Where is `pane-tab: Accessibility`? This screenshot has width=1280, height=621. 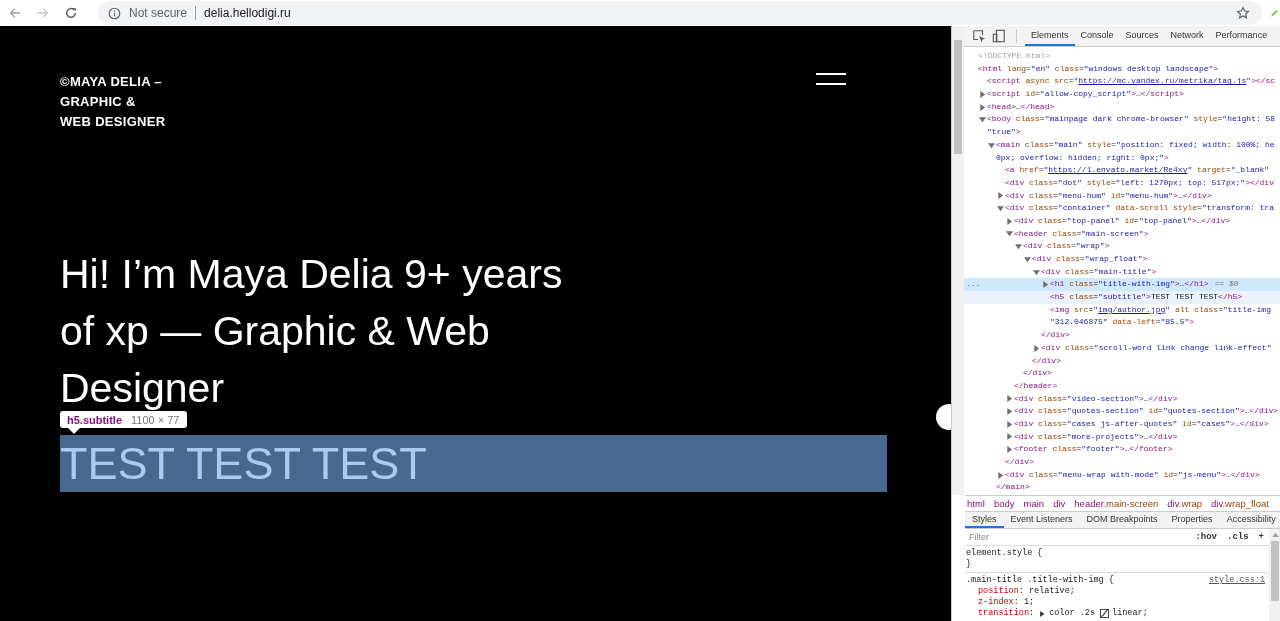 pane-tab: Accessibility is located at coordinates (1249, 520).